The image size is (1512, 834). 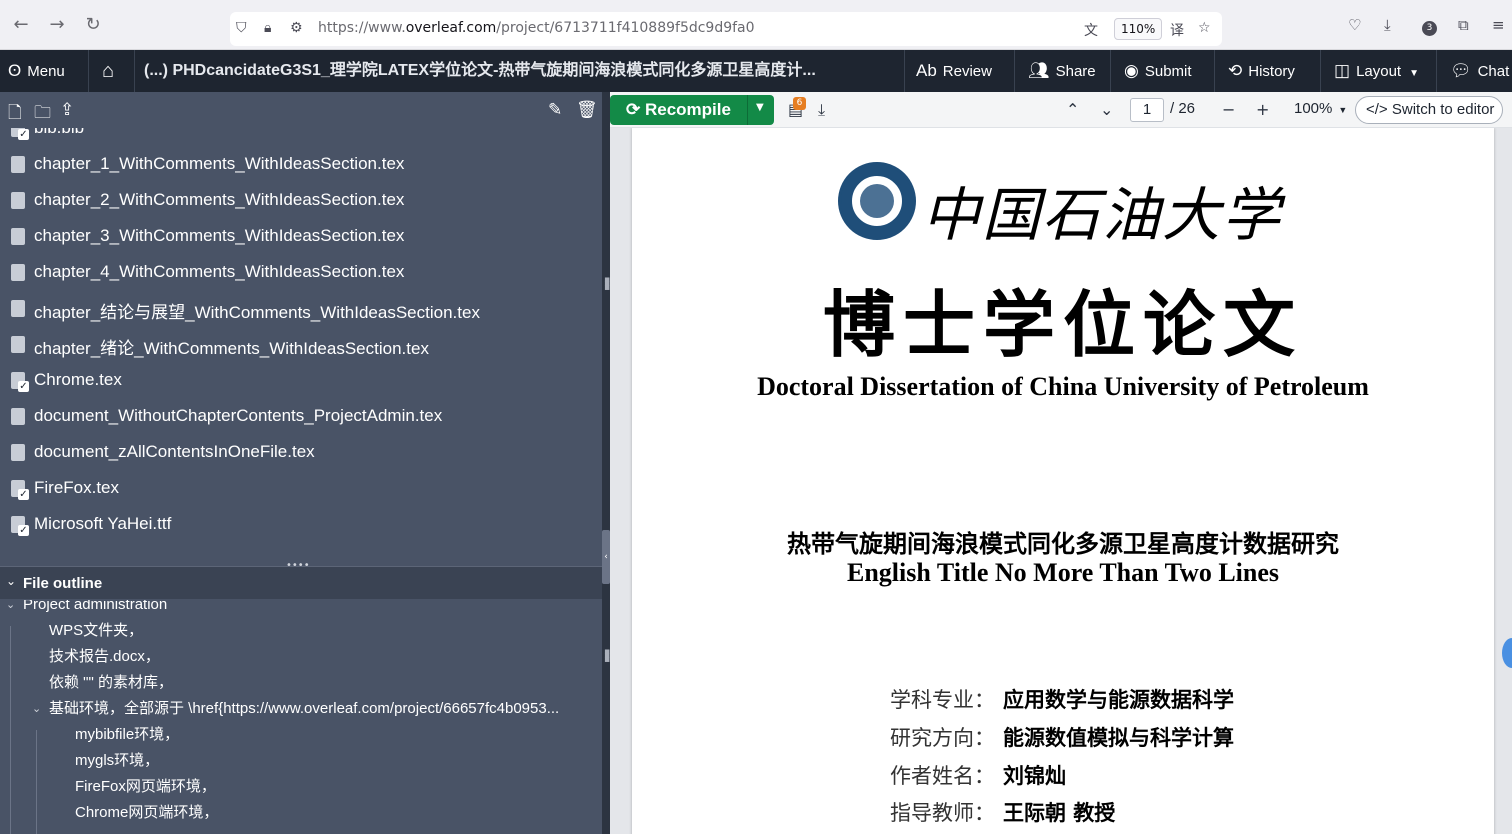 I want to click on recompile-button: ⟳ Recompile ▼, so click(x=692, y=110).